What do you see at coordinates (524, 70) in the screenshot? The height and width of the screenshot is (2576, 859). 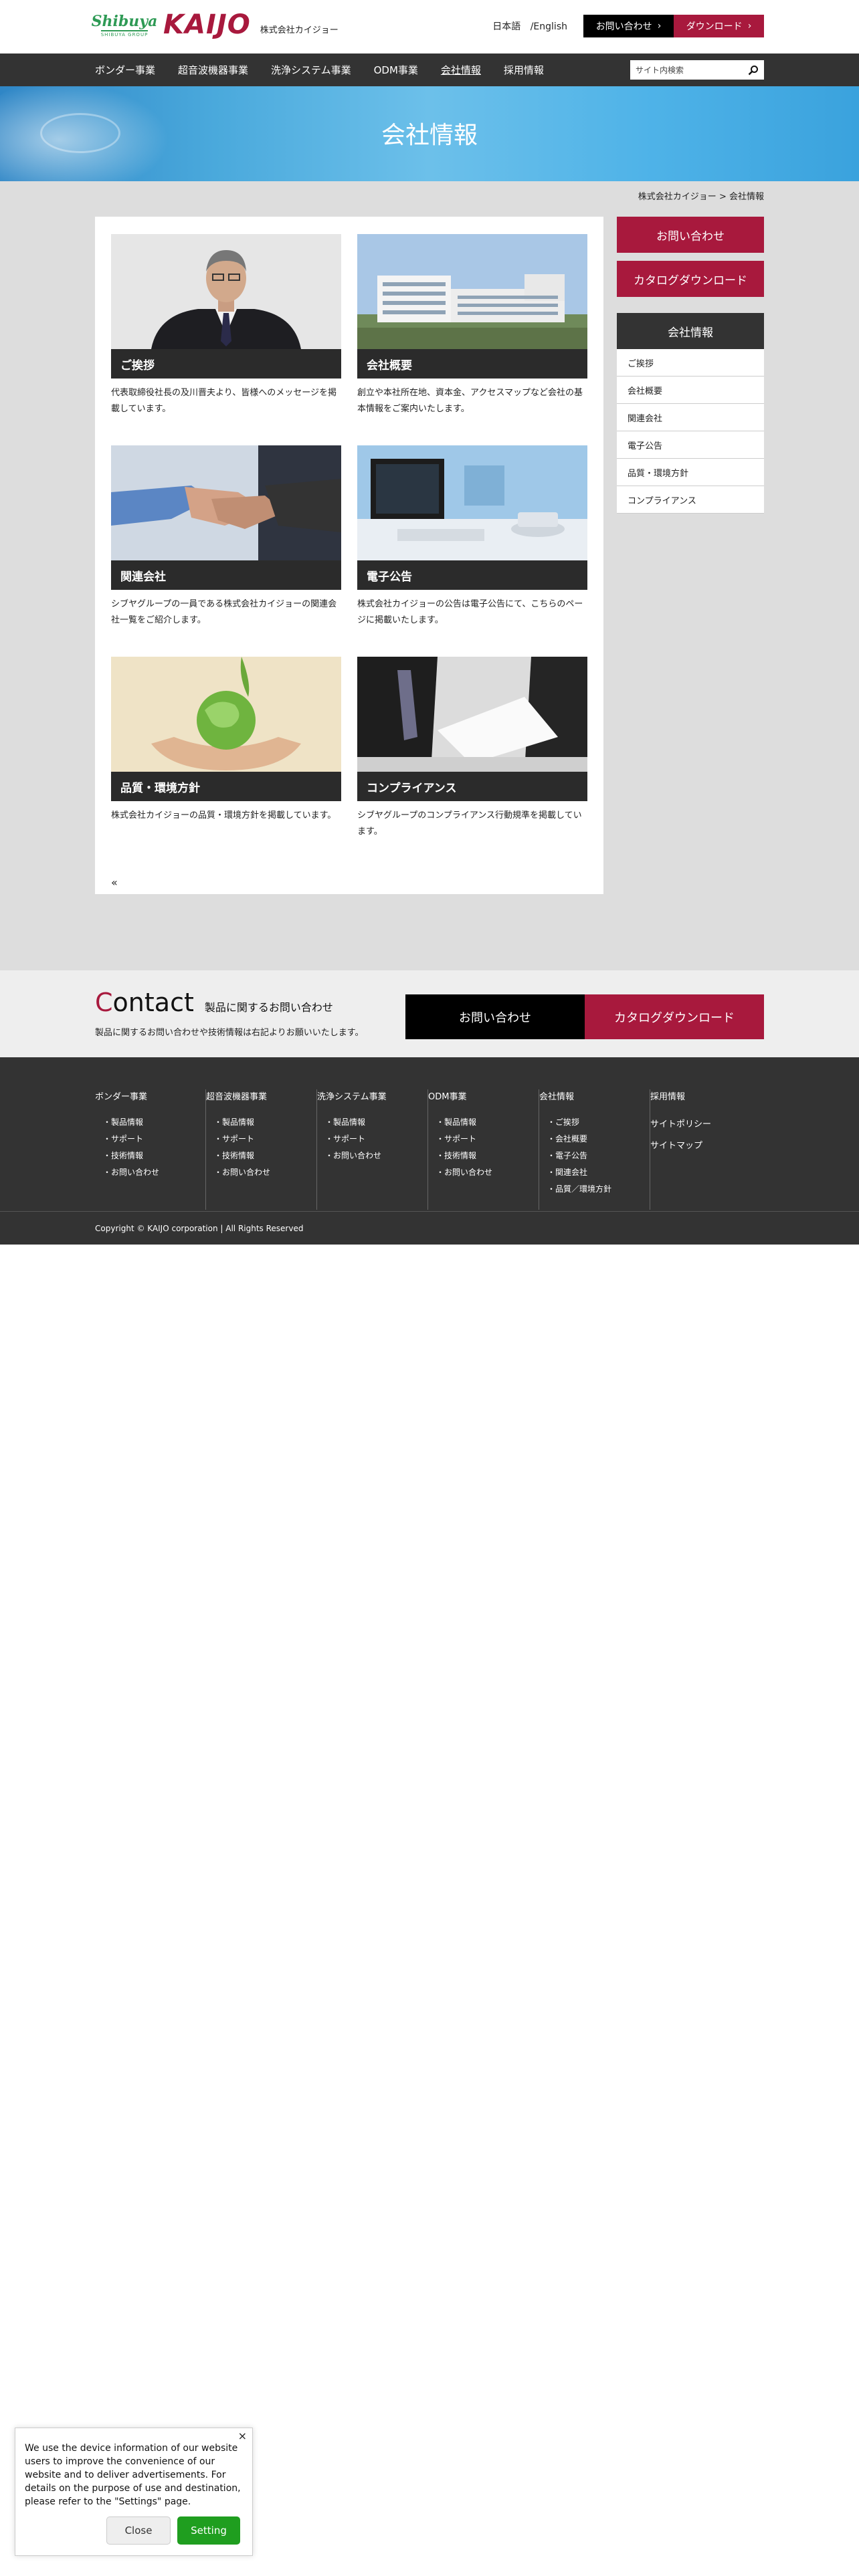 I see `nav-item-recruit: 採用情報` at bounding box center [524, 70].